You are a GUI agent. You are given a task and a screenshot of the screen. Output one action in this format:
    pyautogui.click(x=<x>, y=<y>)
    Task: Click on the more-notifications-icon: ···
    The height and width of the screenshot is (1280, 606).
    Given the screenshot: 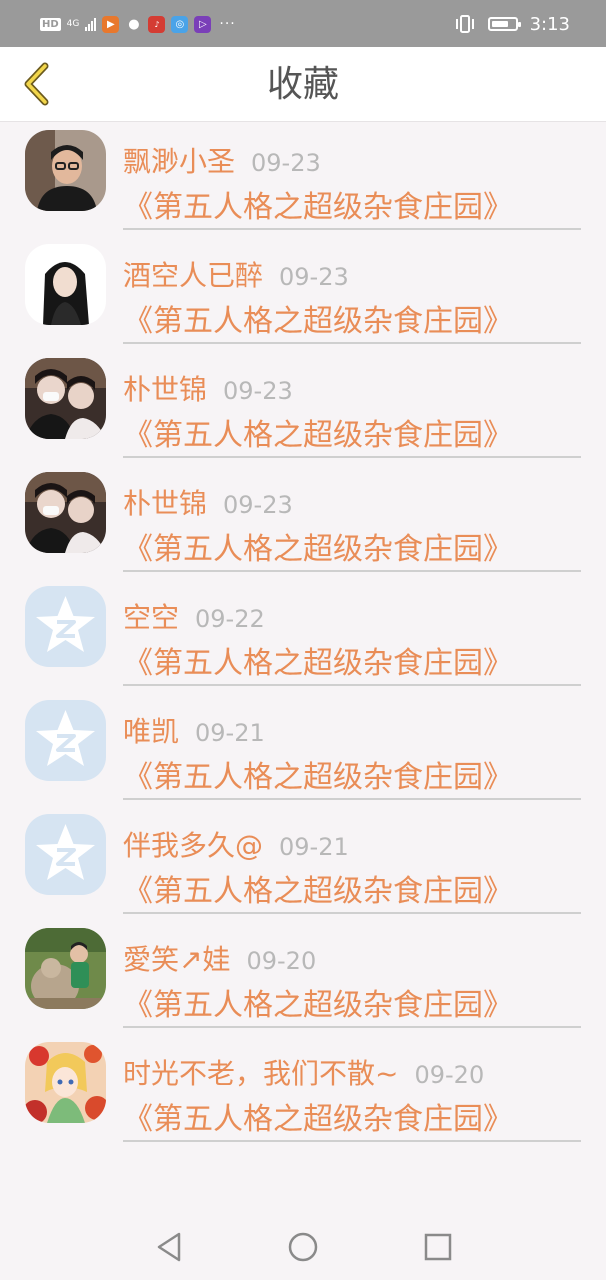 What is the action you would take?
    pyautogui.click(x=227, y=24)
    